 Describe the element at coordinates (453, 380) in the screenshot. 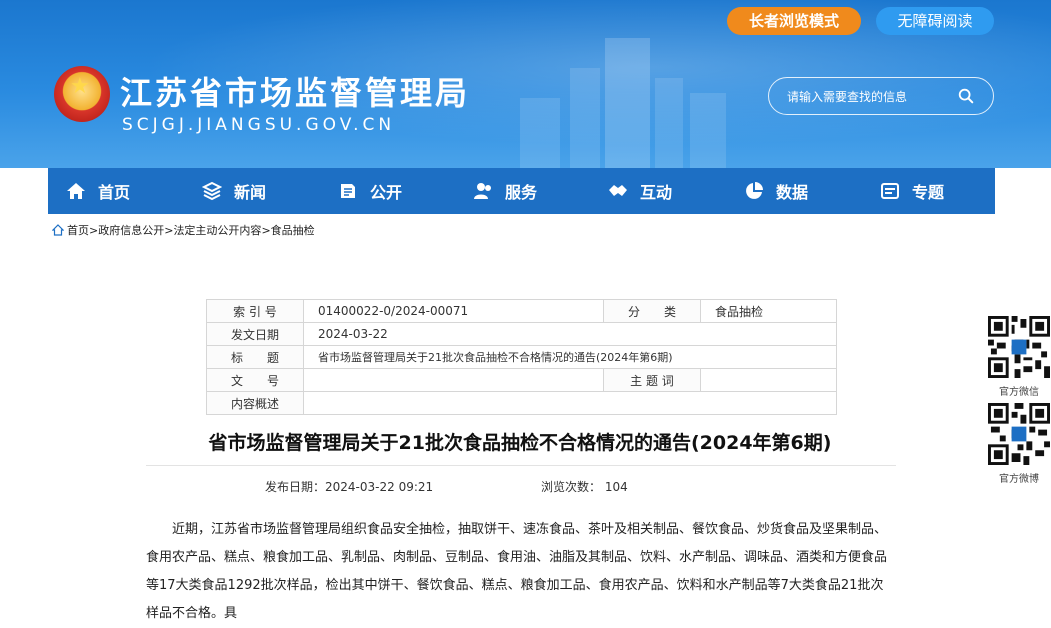

I see `docno-value` at that location.